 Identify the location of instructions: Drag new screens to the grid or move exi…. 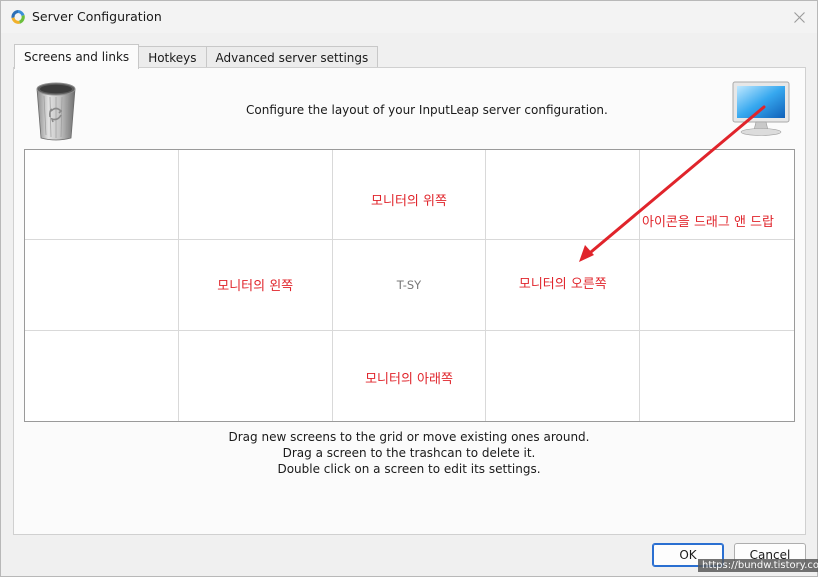
(409, 453).